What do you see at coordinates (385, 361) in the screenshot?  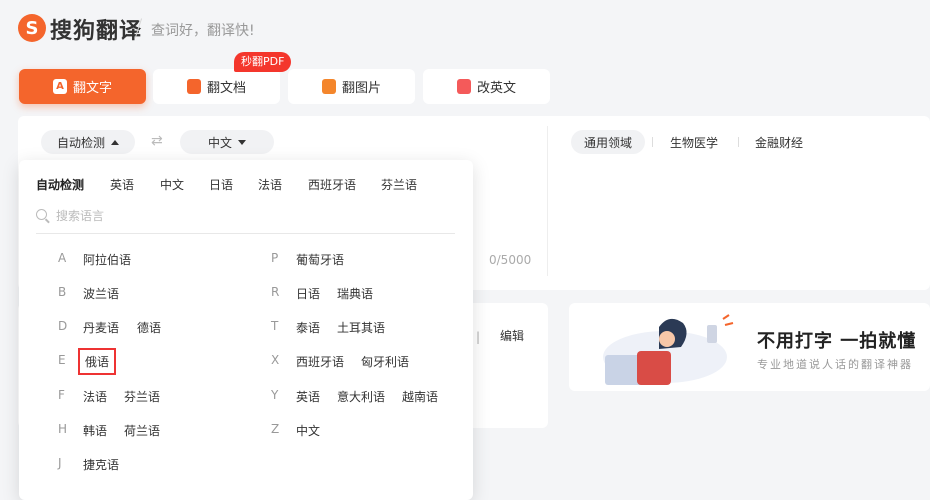 I see `lang-option: 匈牙利语` at bounding box center [385, 361].